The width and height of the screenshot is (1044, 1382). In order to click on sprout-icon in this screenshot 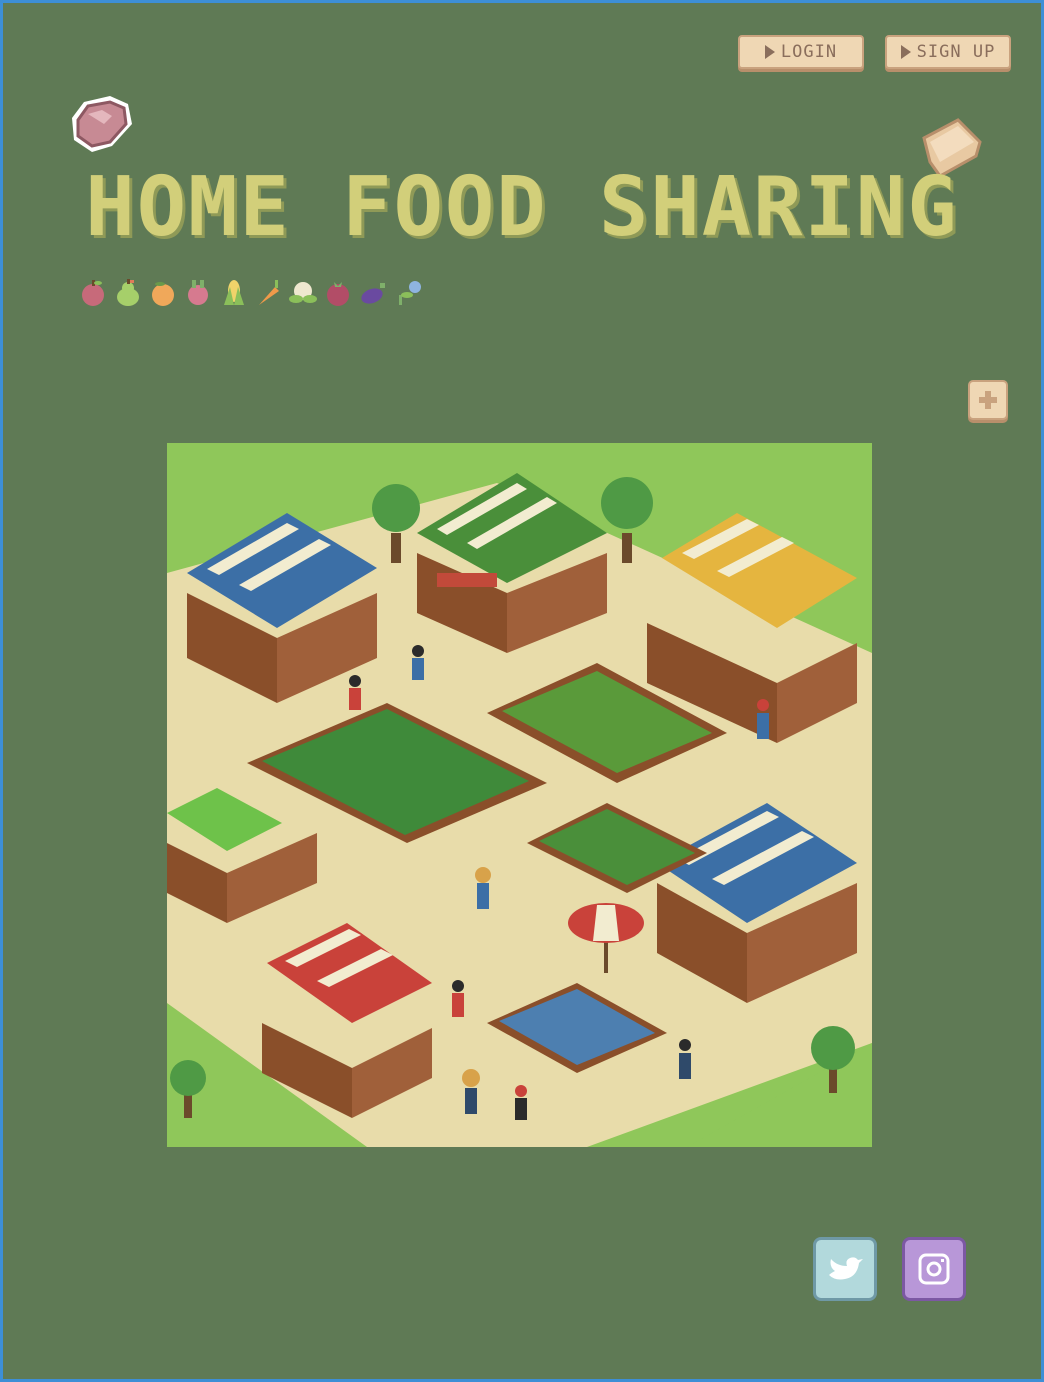, I will do `click(410, 293)`.